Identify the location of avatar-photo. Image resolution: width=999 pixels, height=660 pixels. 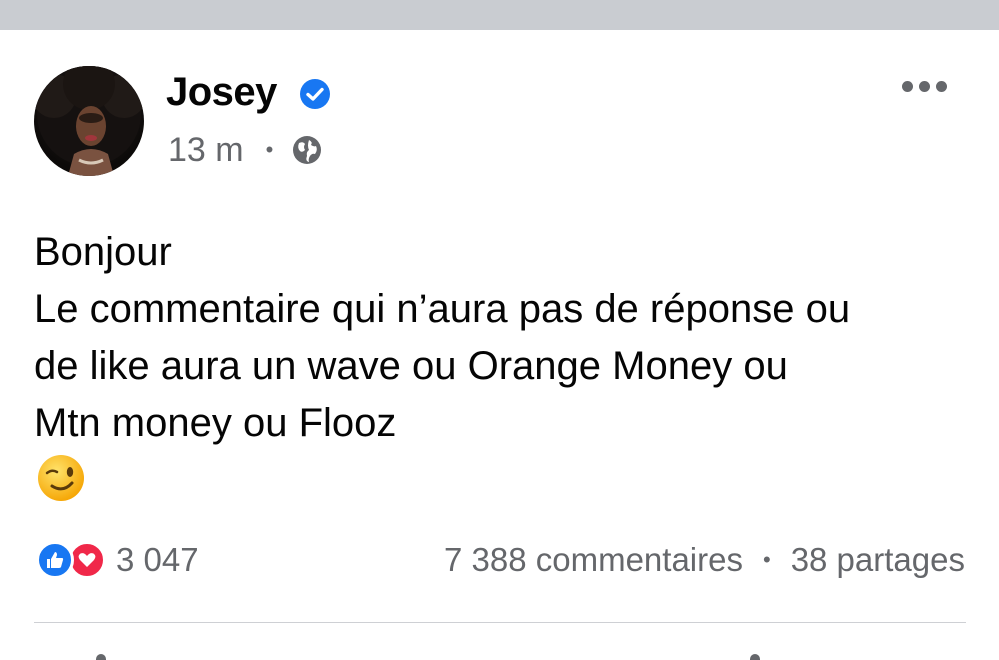
(89, 121).